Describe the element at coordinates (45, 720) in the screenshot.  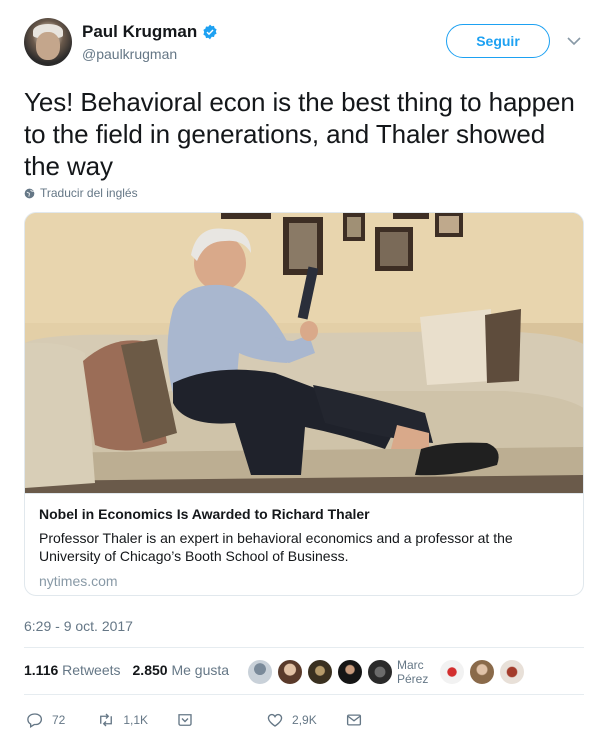
I see `reply-button: 72` at that location.